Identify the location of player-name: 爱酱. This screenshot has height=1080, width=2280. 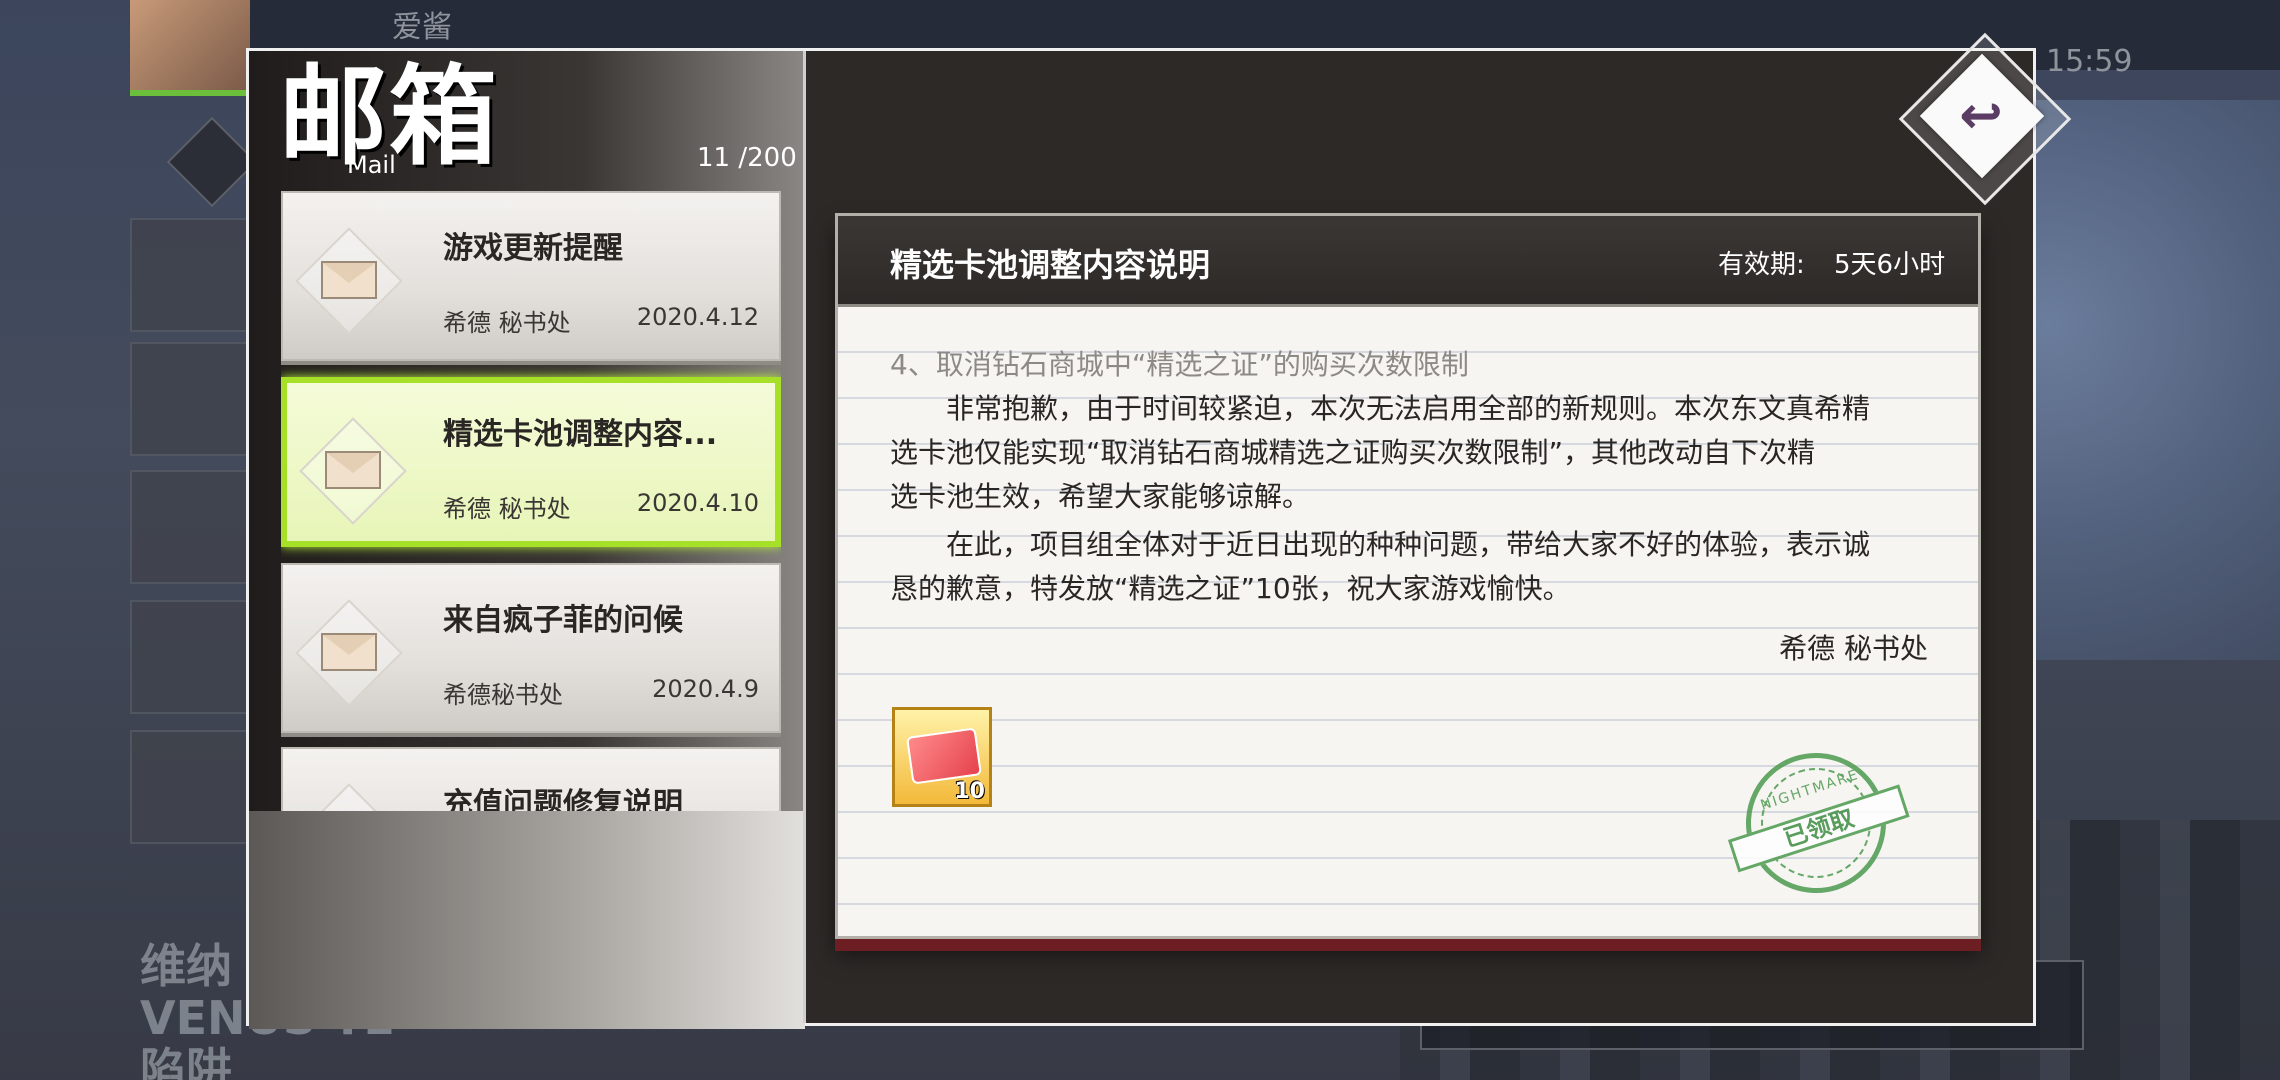
(422, 27).